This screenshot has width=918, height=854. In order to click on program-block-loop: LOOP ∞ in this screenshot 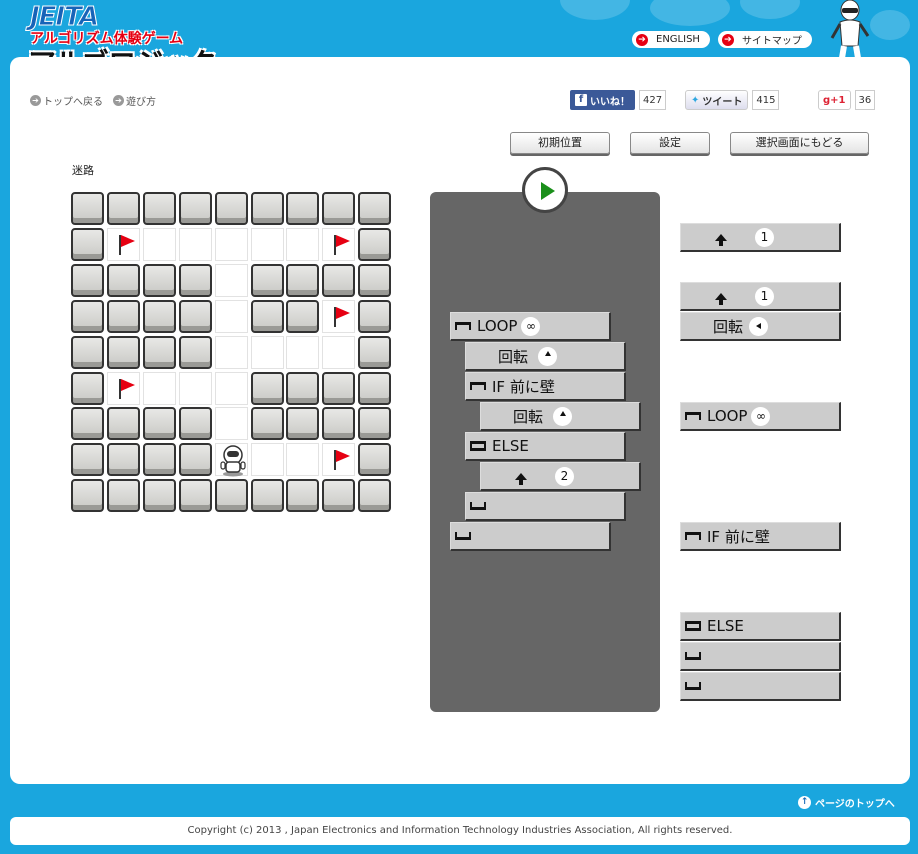, I will do `click(530, 326)`.